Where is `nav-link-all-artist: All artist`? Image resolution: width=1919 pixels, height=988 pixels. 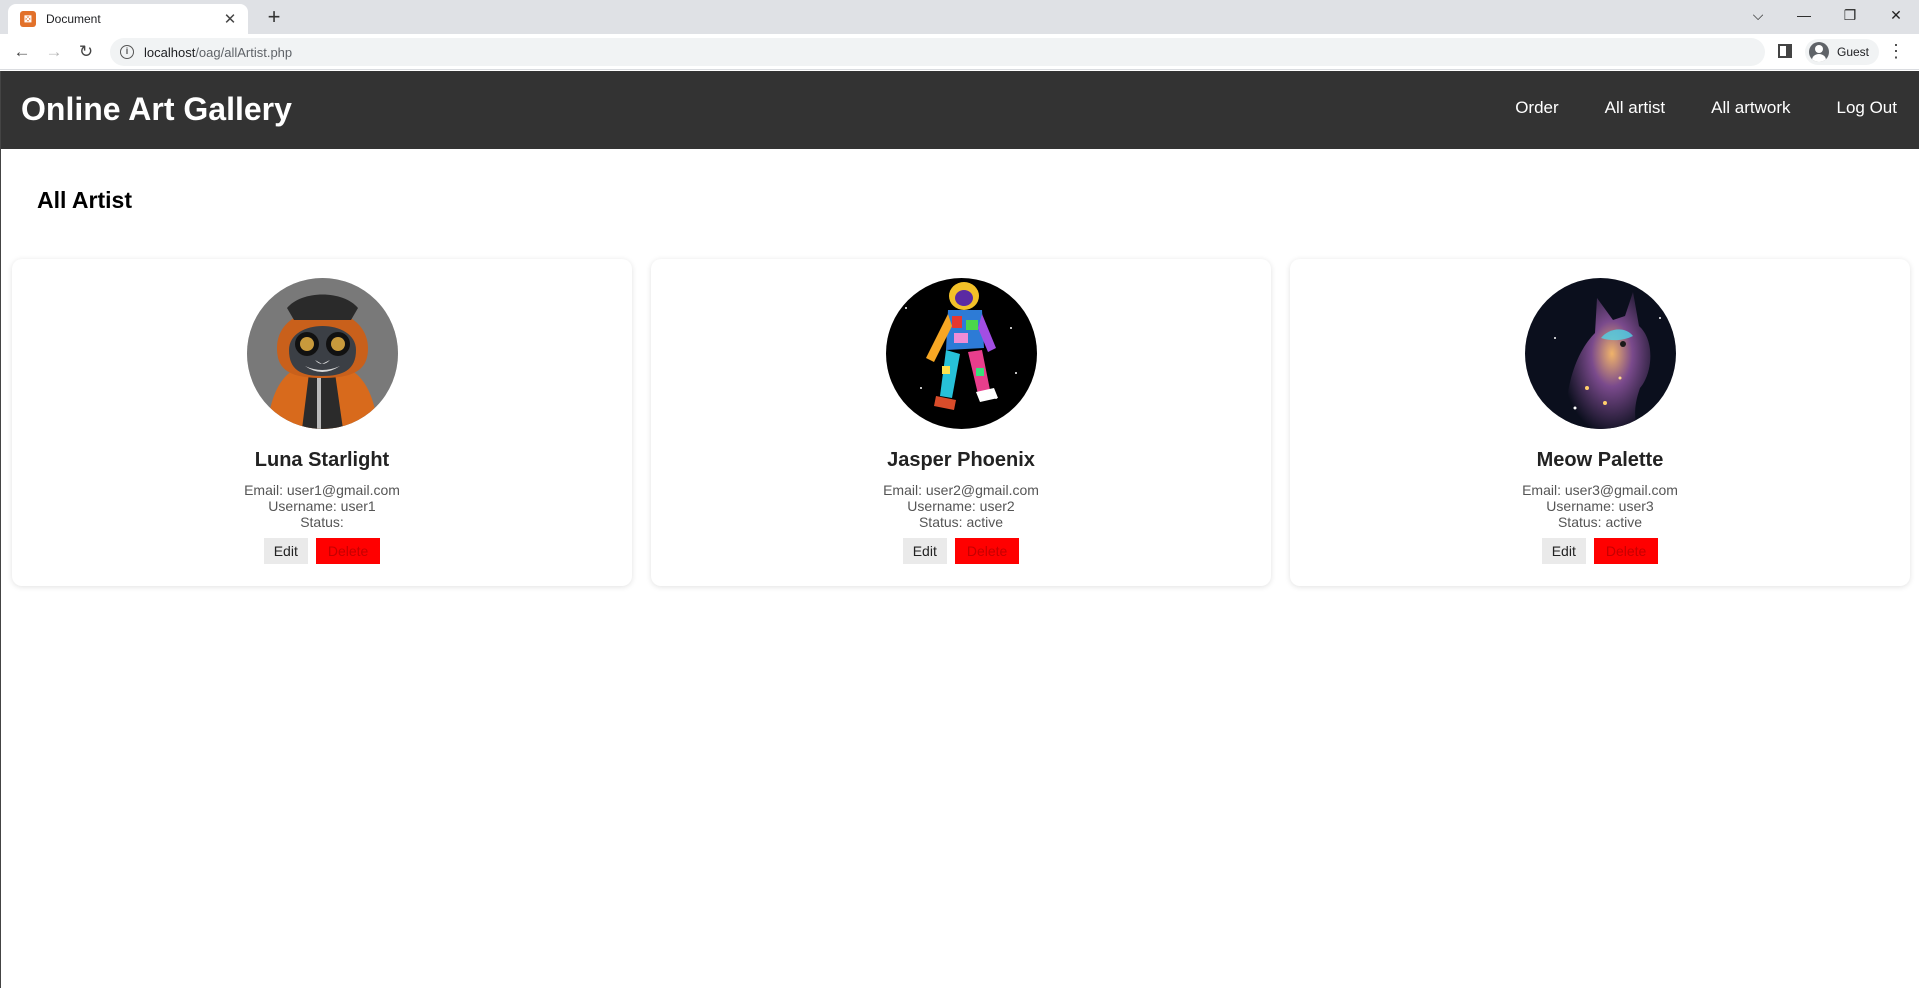 nav-link-all-artist: All artist is located at coordinates (1635, 108).